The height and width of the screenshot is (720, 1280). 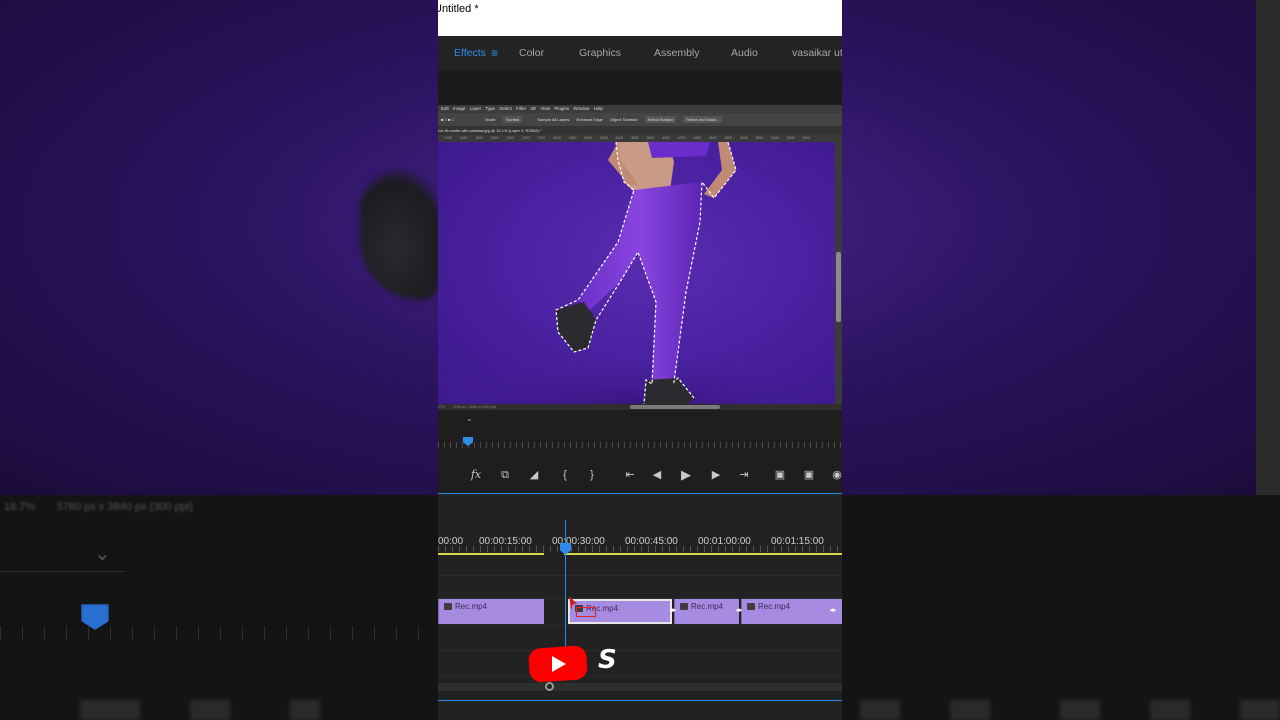 I want to click on ps-canvas, so click(x=636, y=273).